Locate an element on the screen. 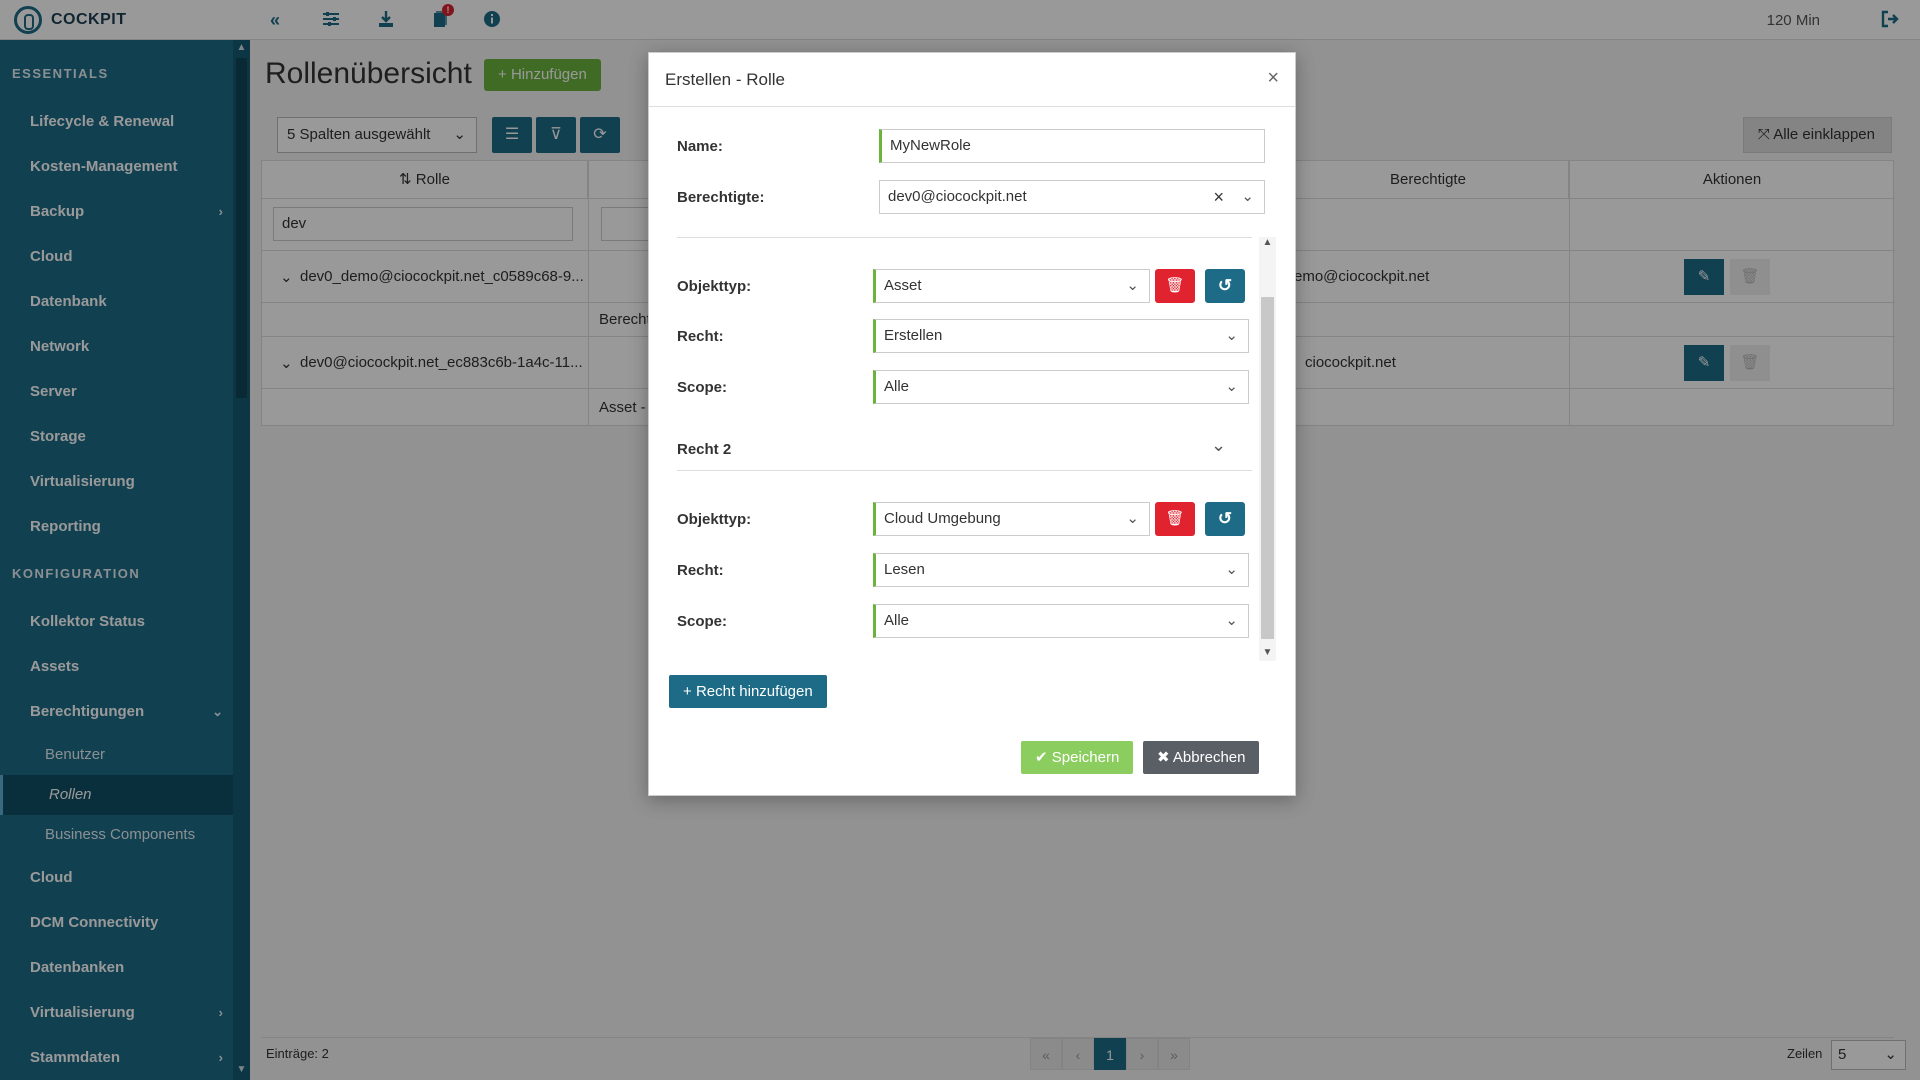 The image size is (1920, 1080). recht-select: Lesen ⌄ is located at coordinates (1061, 570).